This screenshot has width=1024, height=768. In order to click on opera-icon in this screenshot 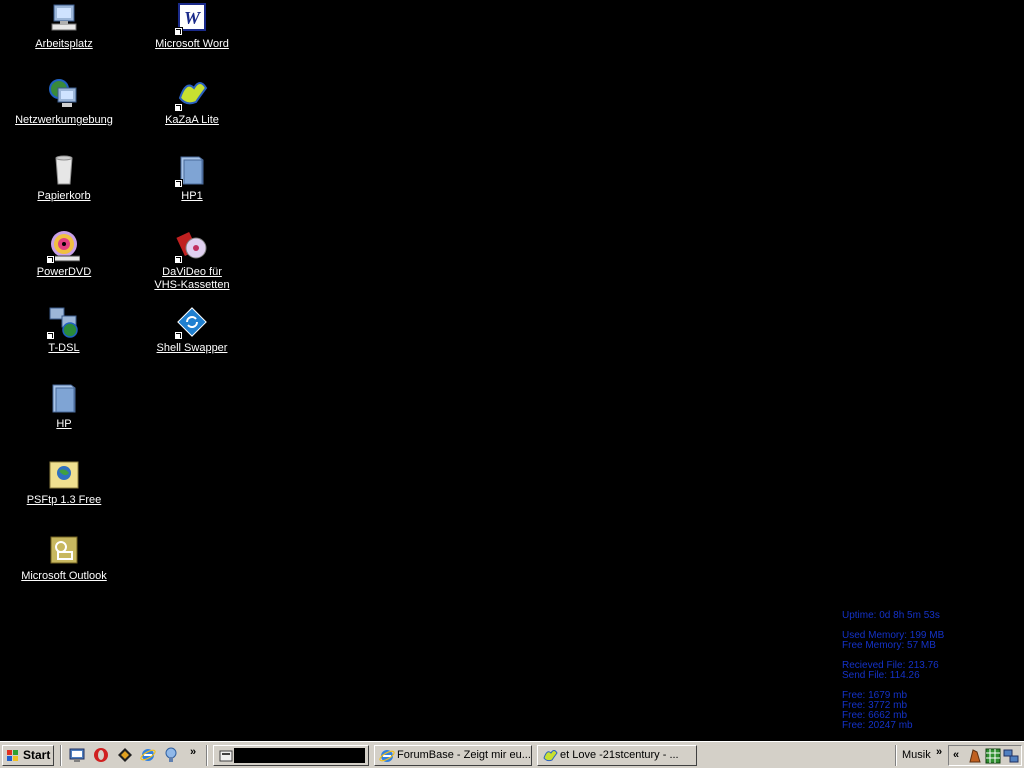, I will do `click(101, 755)`.